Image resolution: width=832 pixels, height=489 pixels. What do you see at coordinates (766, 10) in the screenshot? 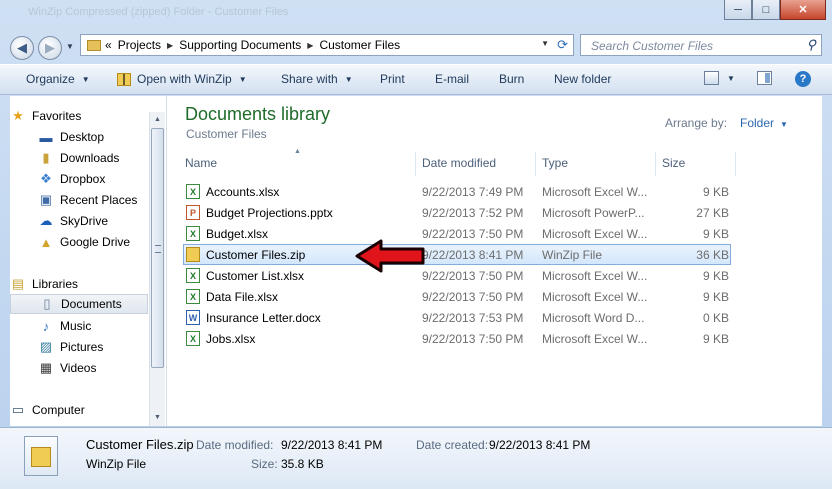
I see `maximize-button: □` at bounding box center [766, 10].